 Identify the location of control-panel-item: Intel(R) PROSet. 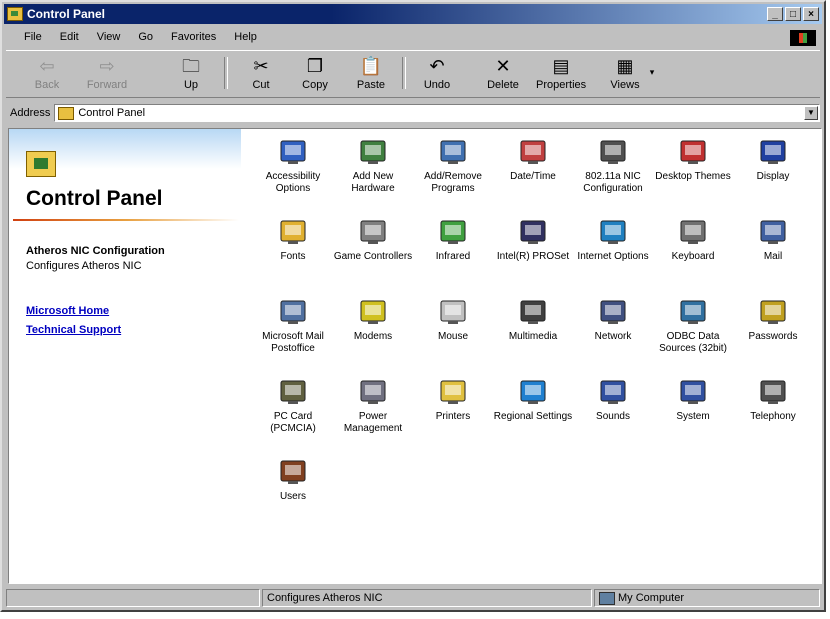
(533, 236).